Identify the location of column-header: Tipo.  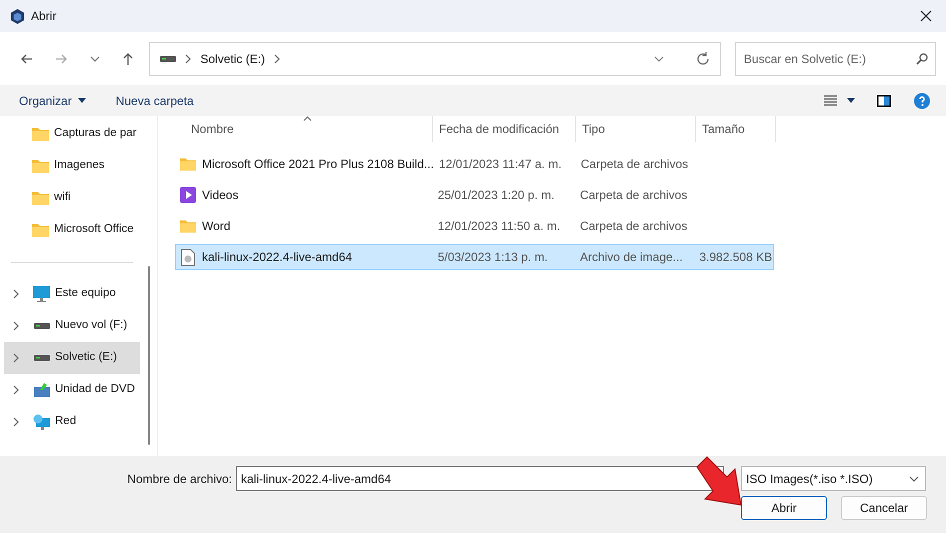
(636, 129).